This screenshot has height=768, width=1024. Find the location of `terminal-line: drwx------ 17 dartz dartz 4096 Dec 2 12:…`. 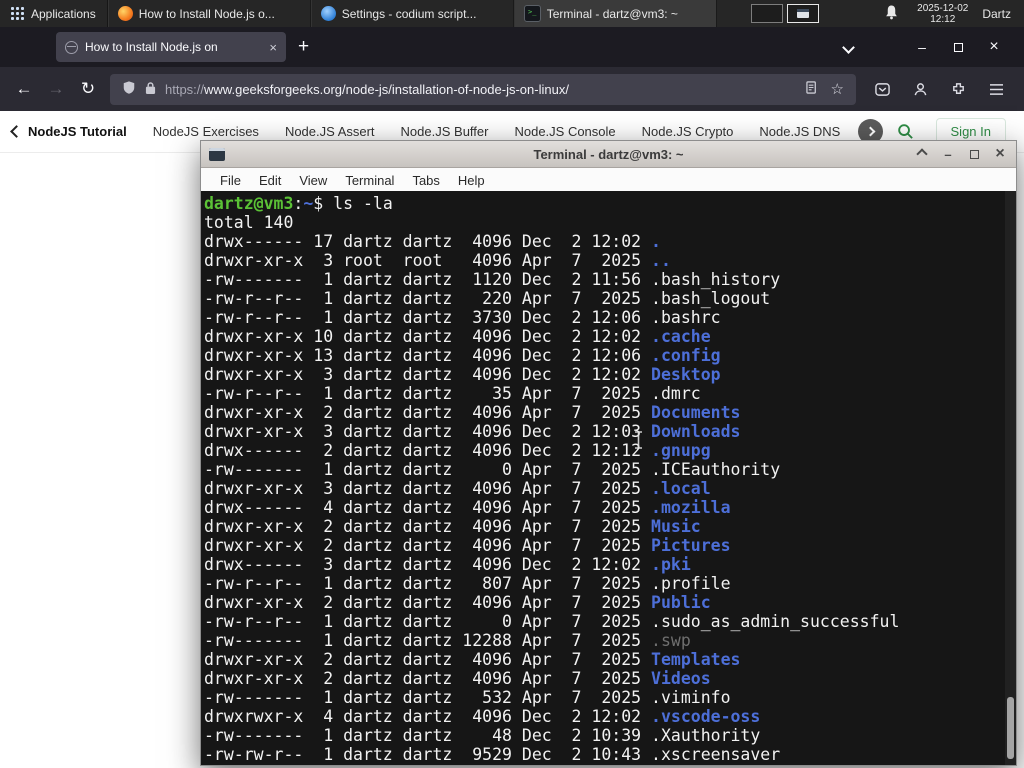

terminal-line: drwx------ 17 dartz dartz 4096 Dec 2 12:… is located at coordinates (432, 241).